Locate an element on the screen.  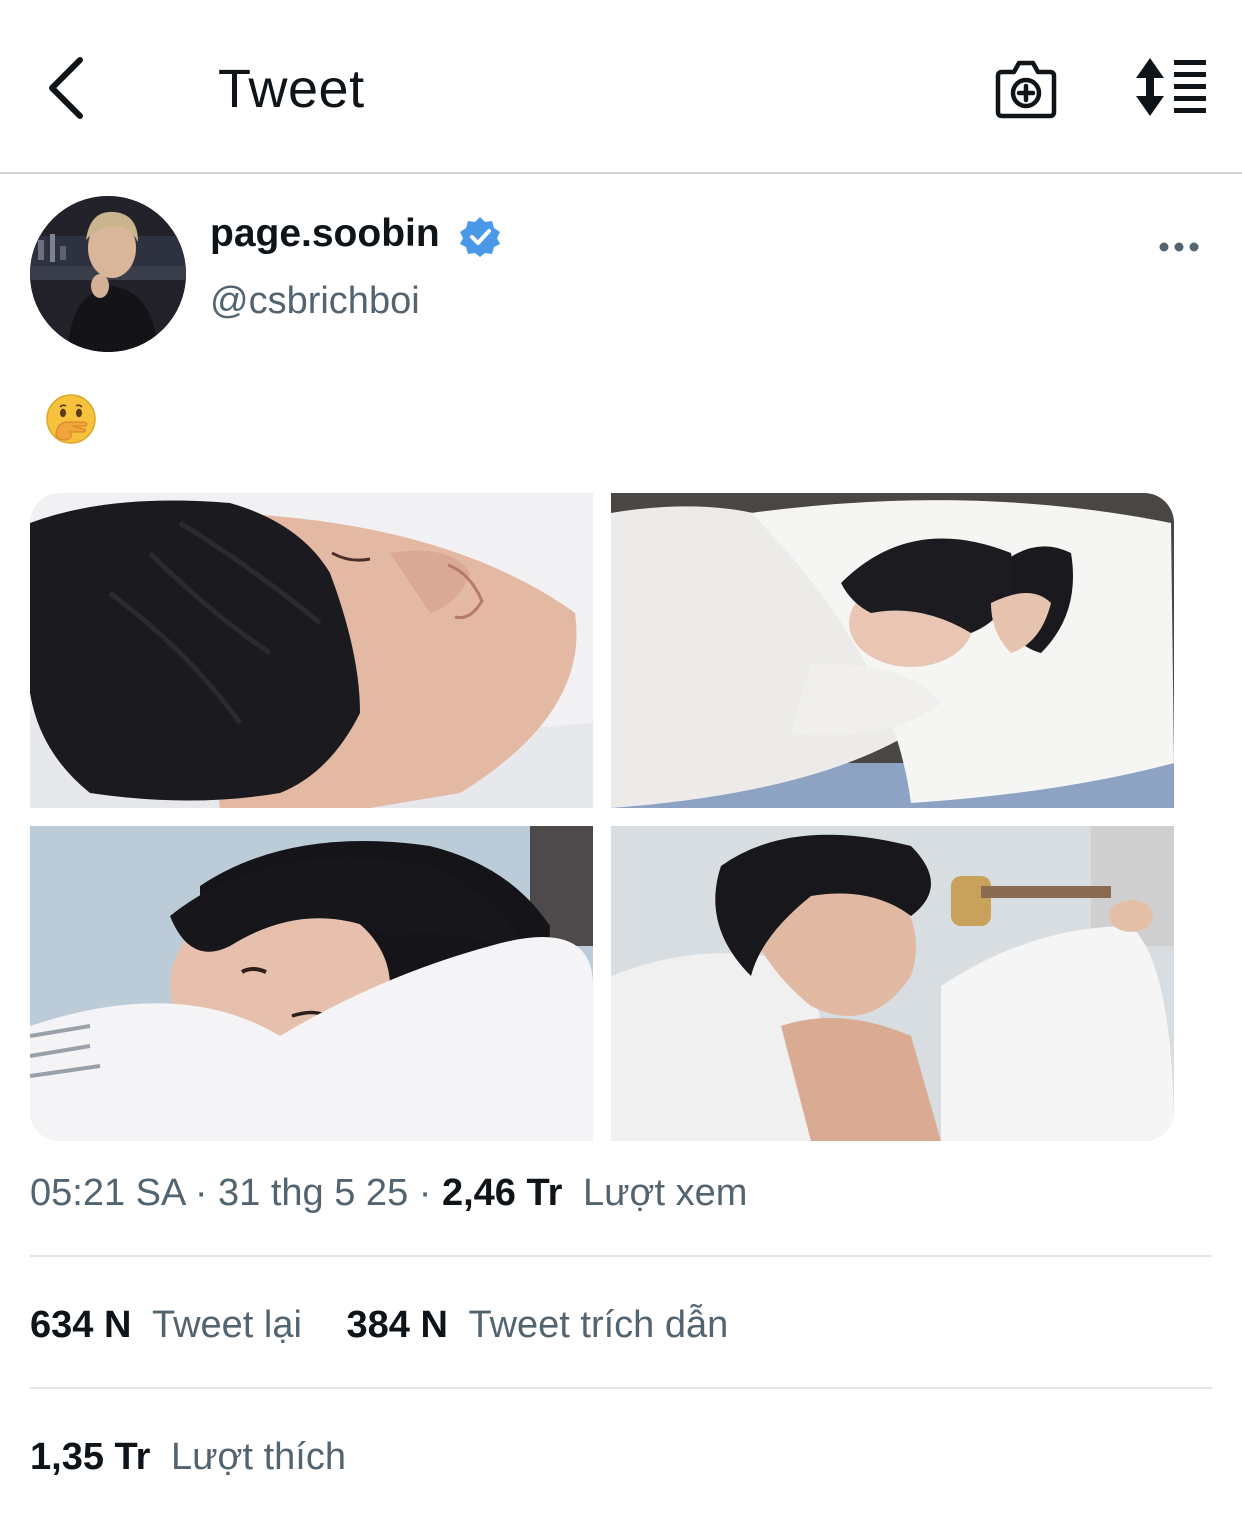
retweets-label: Tweet lại is located at coordinates (226, 1325).